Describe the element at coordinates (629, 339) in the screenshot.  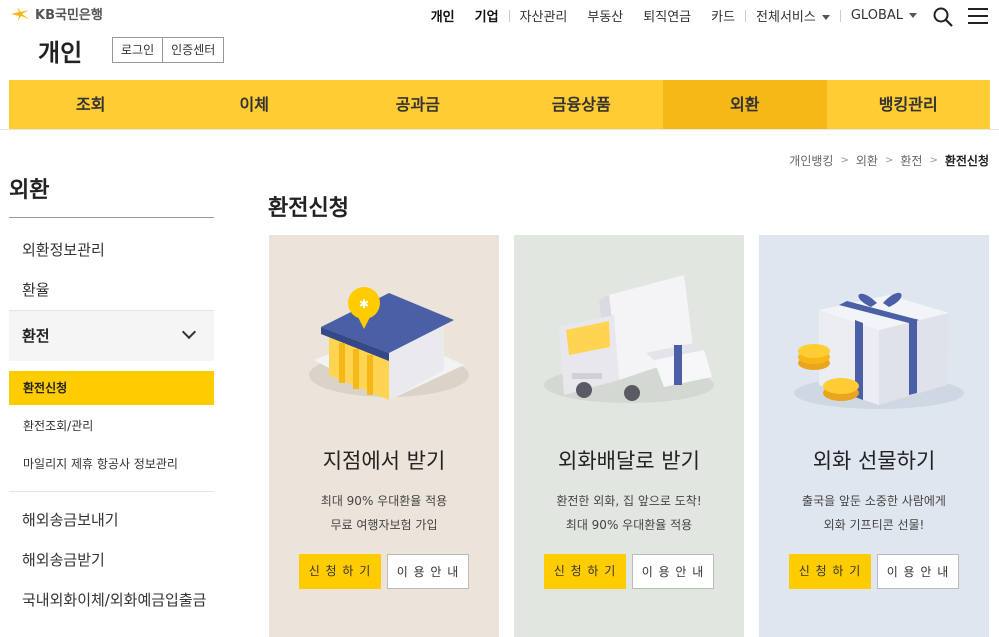
I see `delivery-truck-icon` at that location.